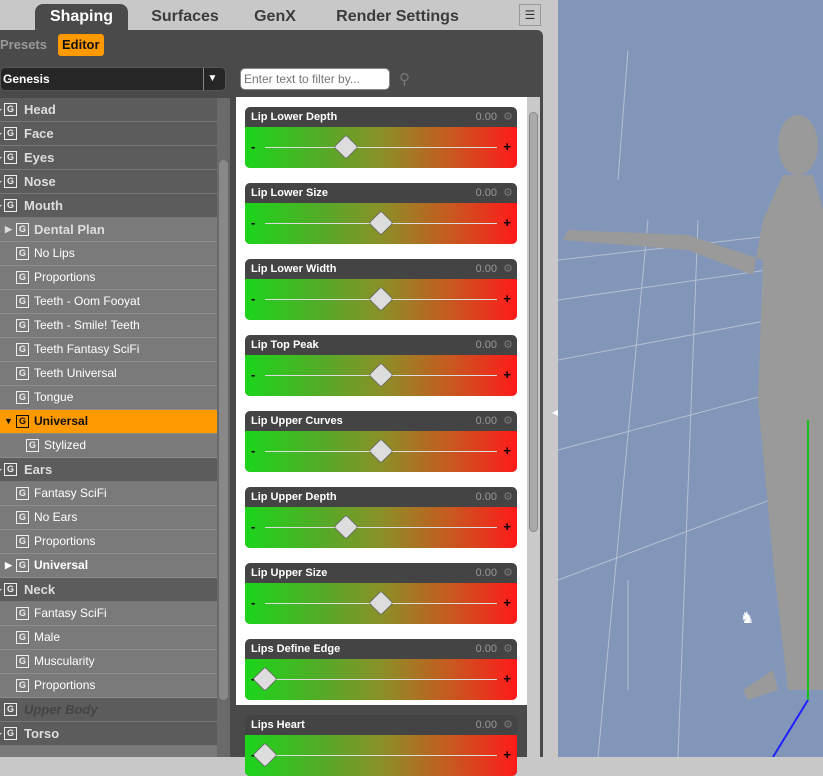 This screenshot has width=823, height=776. I want to click on tree-item: G No Ears, so click(108, 518).